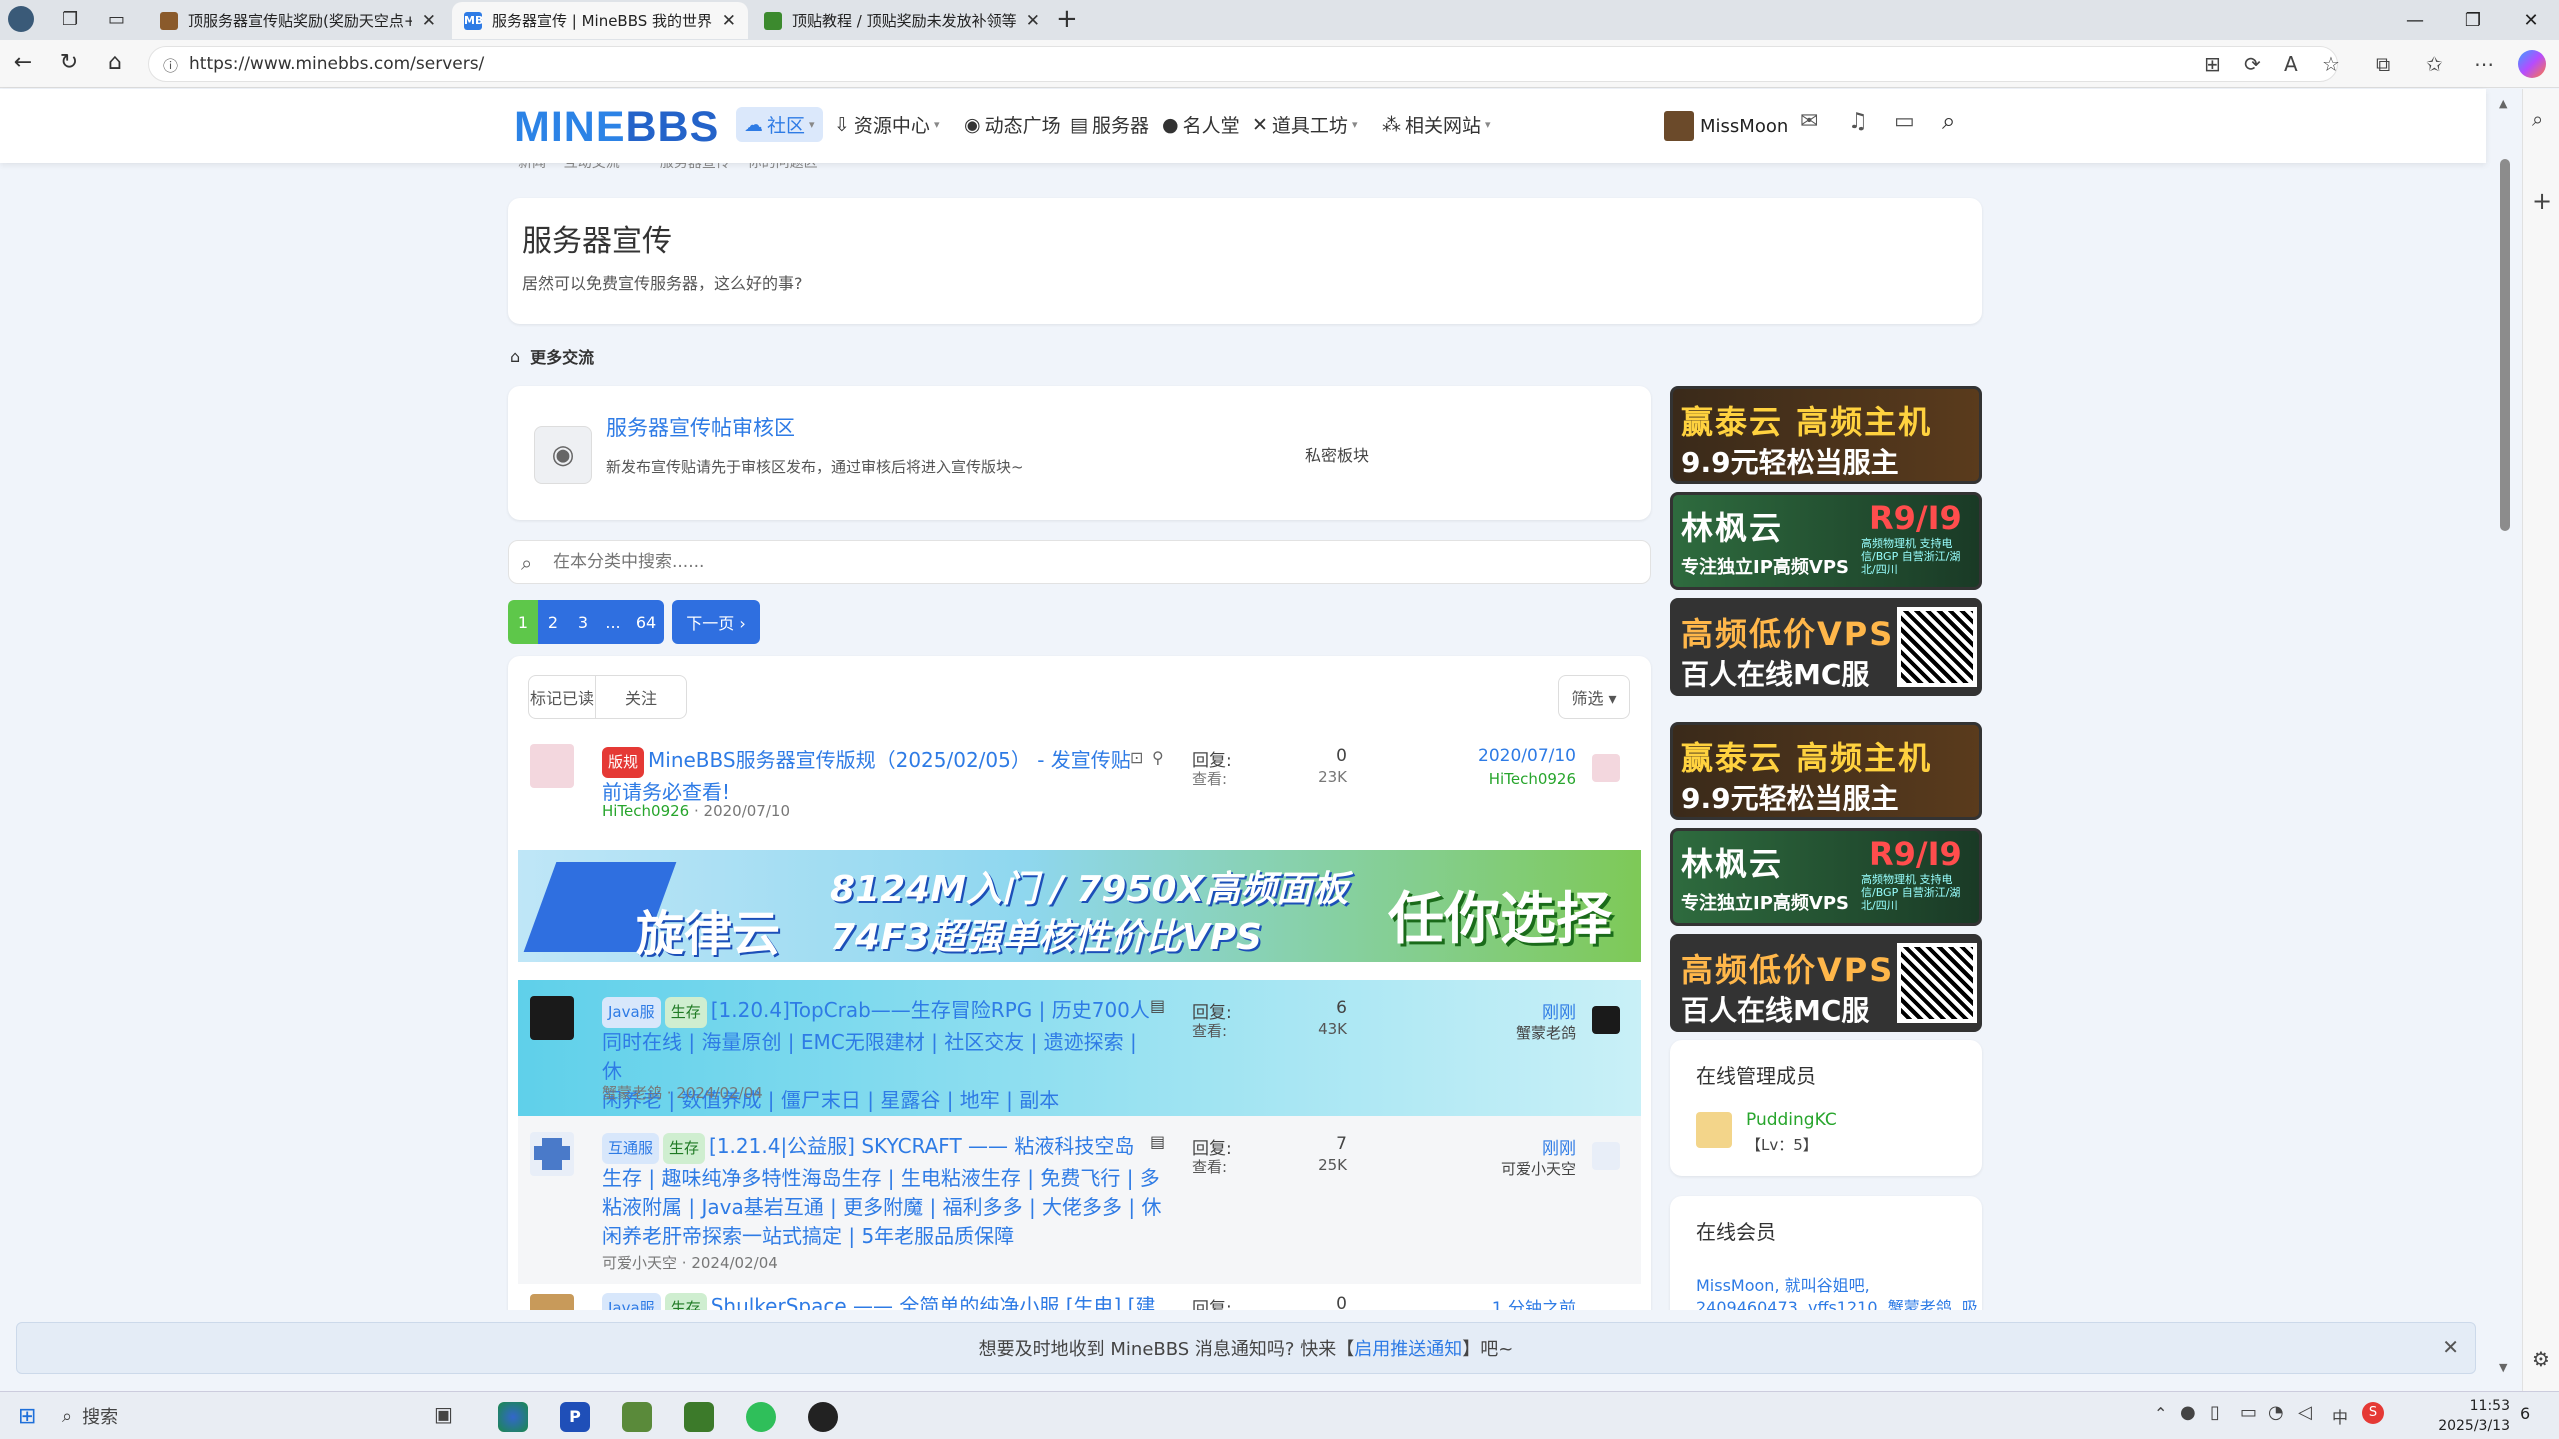 The width and height of the screenshot is (2559, 1439). I want to click on volume-icon: ◁, so click(2305, 1412).